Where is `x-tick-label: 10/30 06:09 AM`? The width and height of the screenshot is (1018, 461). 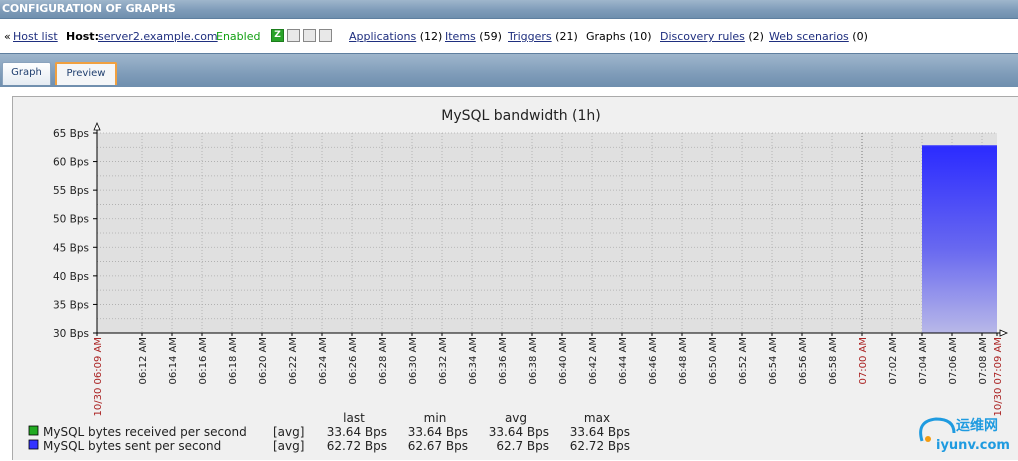
x-tick-label: 10/30 06:09 AM is located at coordinates (98, 376).